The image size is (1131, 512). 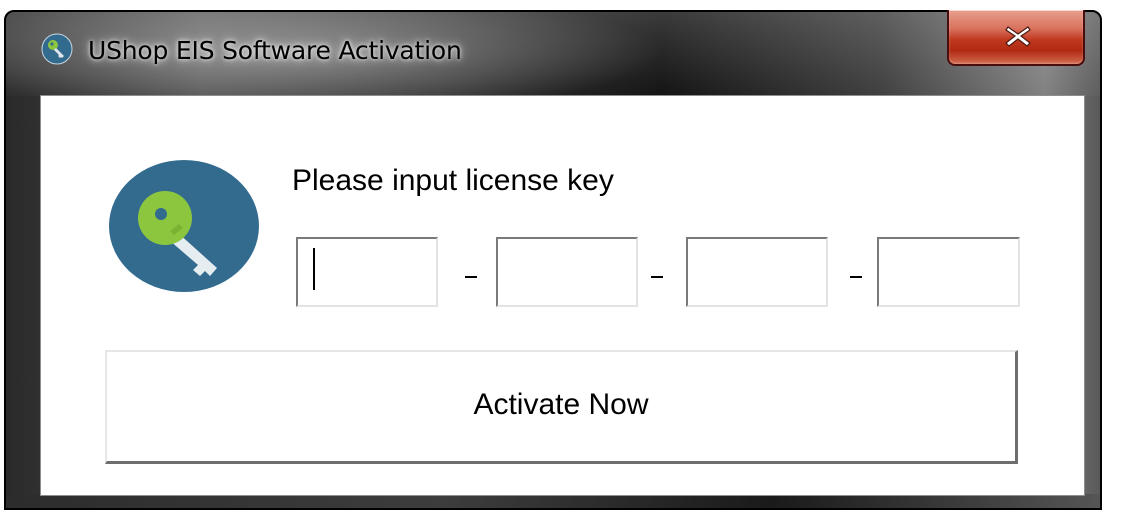 I want to click on license-key-prompt: Please input license key, so click(x=453, y=180).